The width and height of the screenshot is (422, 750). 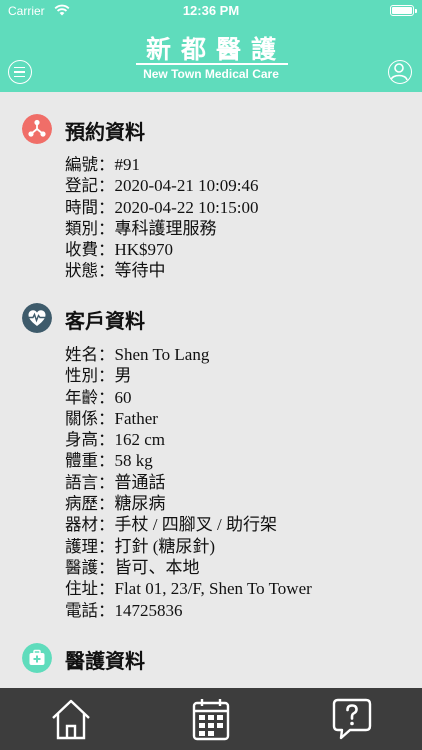 I want to click on battery-icon, so click(x=403, y=10).